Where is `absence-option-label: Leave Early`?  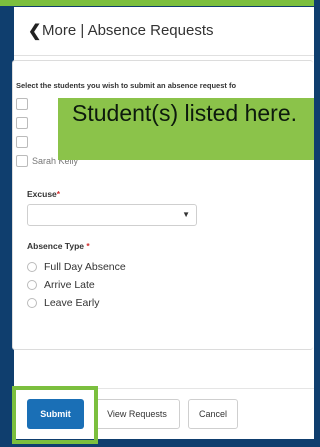
absence-option-label: Leave Early is located at coordinates (72, 303).